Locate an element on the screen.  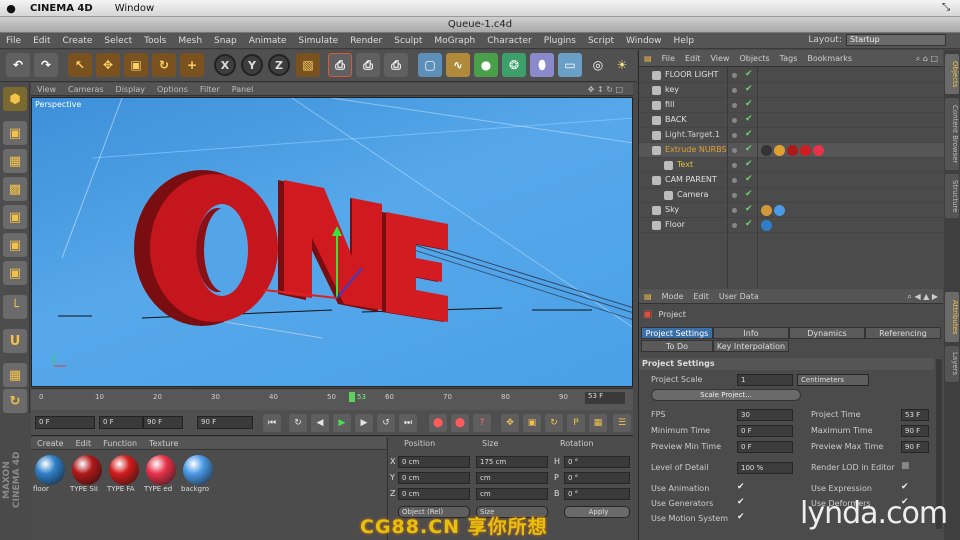
object-row: Camera ✔ is located at coordinates (791, 195).